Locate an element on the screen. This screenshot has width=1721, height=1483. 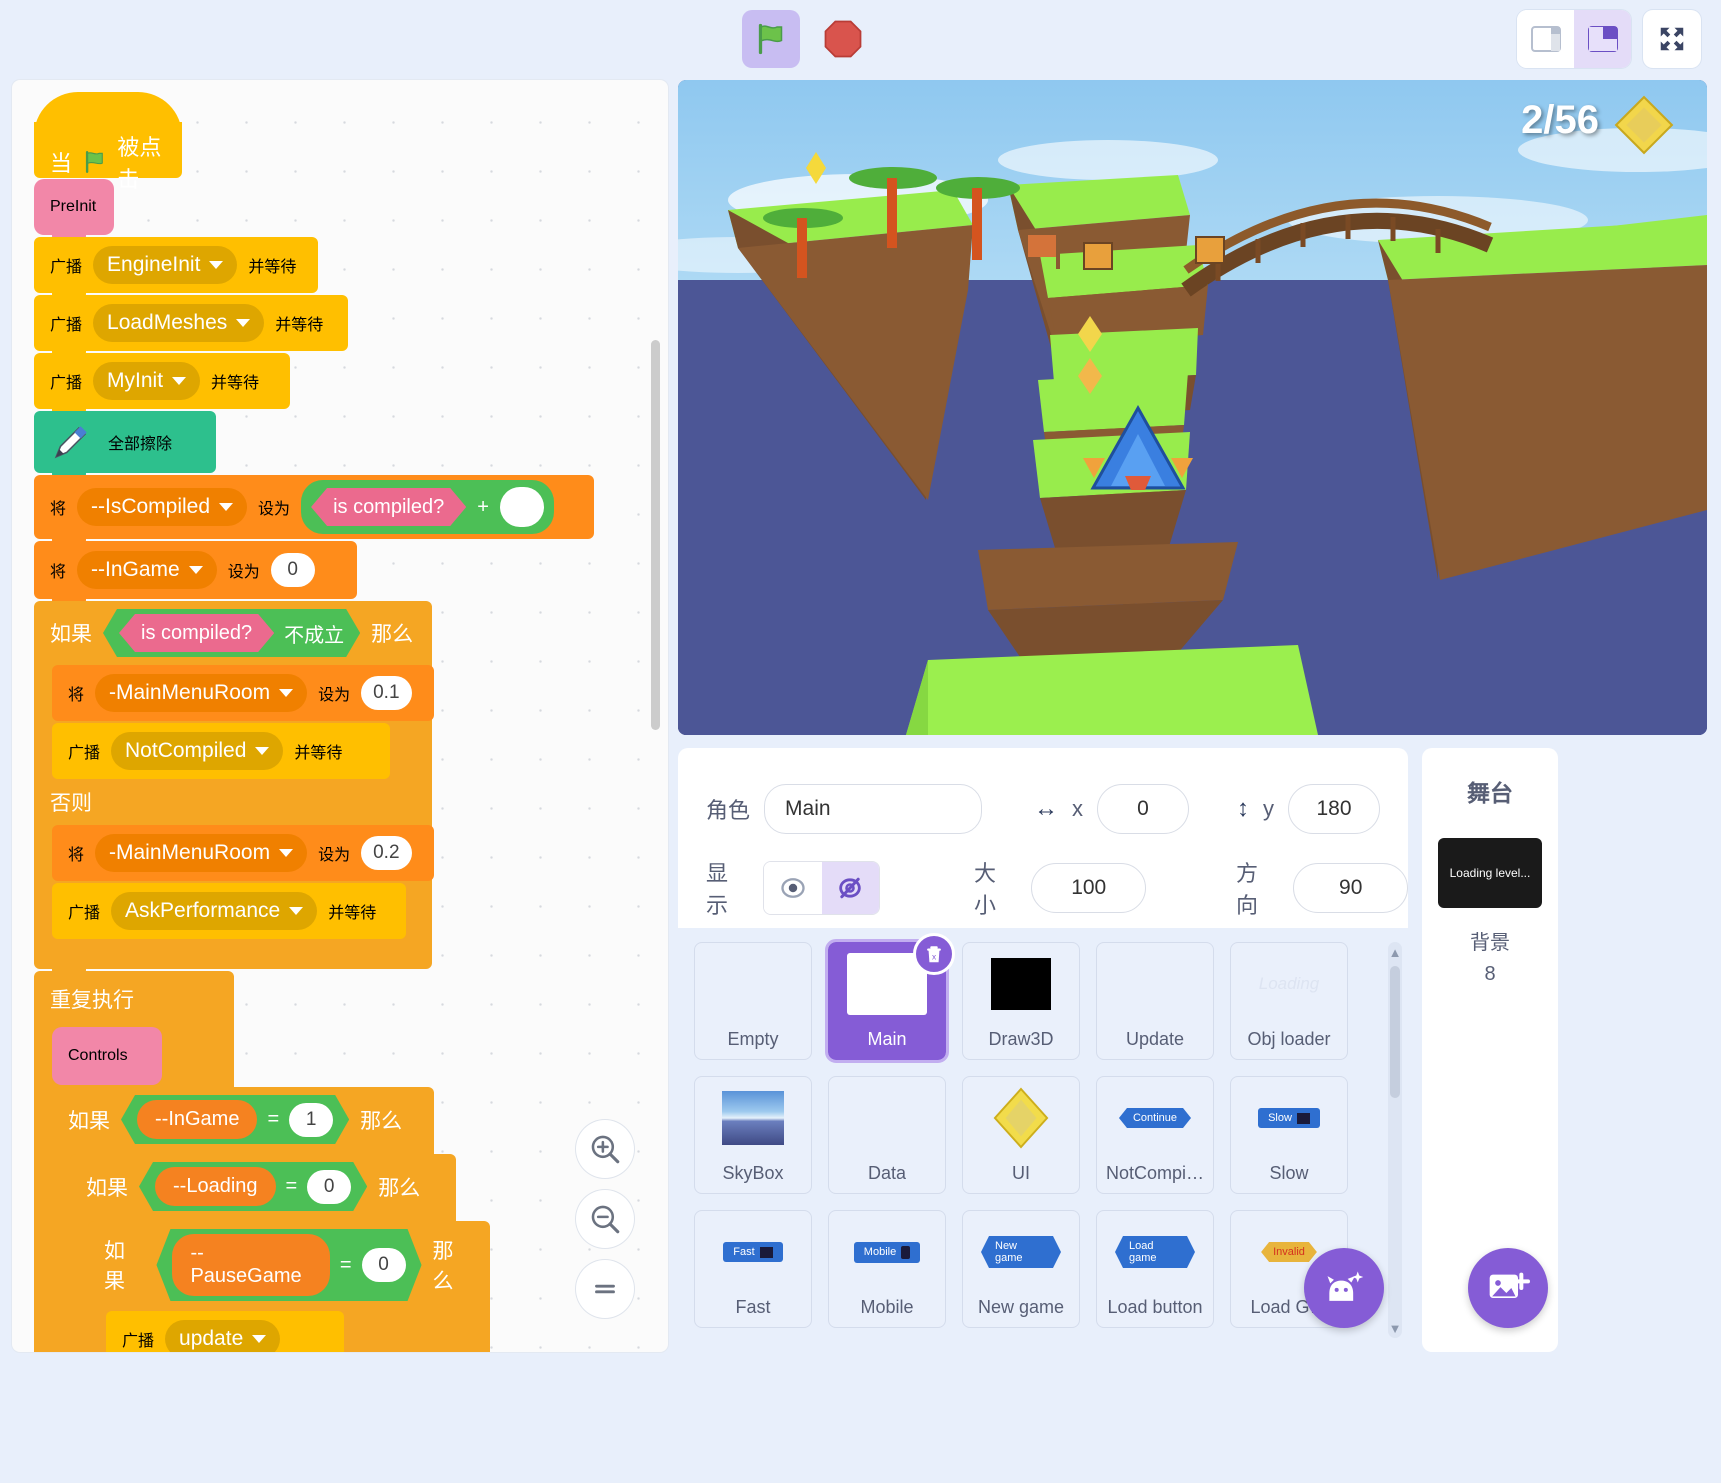
sprite-card-obj-loader: Loading Obj loader is located at coordinates (1289, 1001).